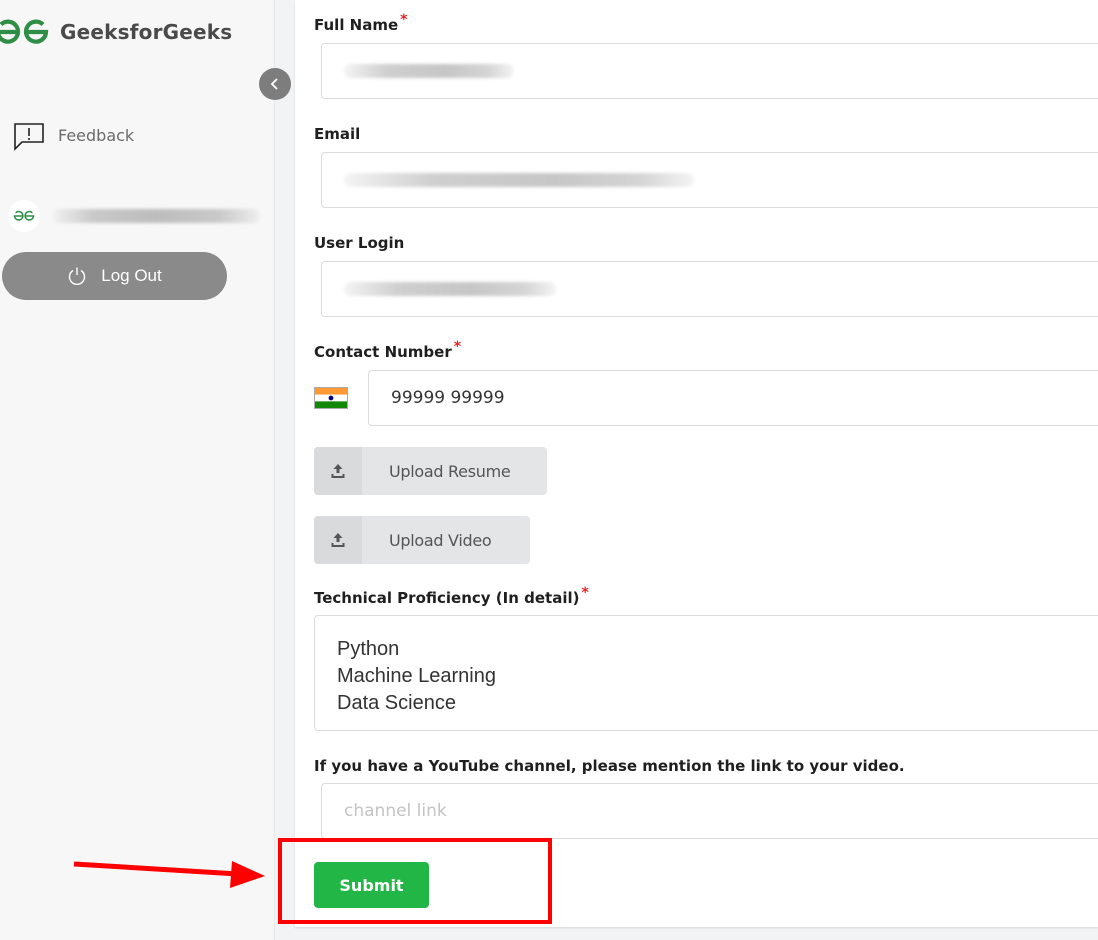  I want to click on technical-proficiency-textarea: Python Machine Learning Data Science, so click(706, 673).